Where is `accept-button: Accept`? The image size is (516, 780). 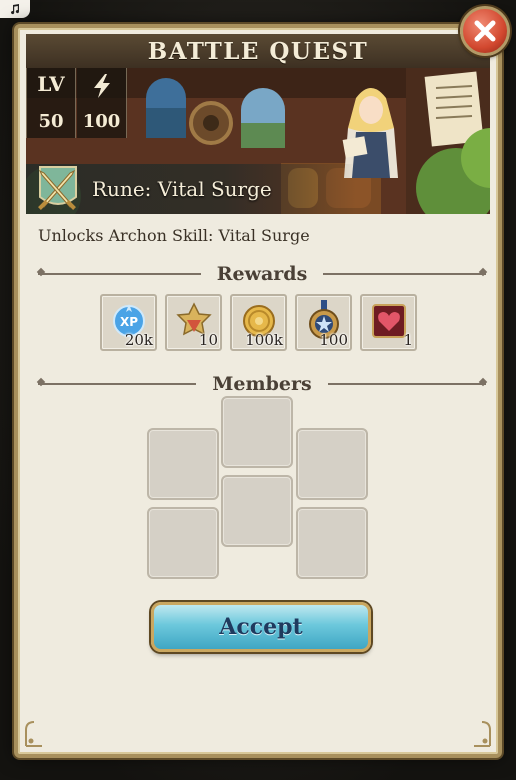 accept-button: Accept is located at coordinates (261, 627).